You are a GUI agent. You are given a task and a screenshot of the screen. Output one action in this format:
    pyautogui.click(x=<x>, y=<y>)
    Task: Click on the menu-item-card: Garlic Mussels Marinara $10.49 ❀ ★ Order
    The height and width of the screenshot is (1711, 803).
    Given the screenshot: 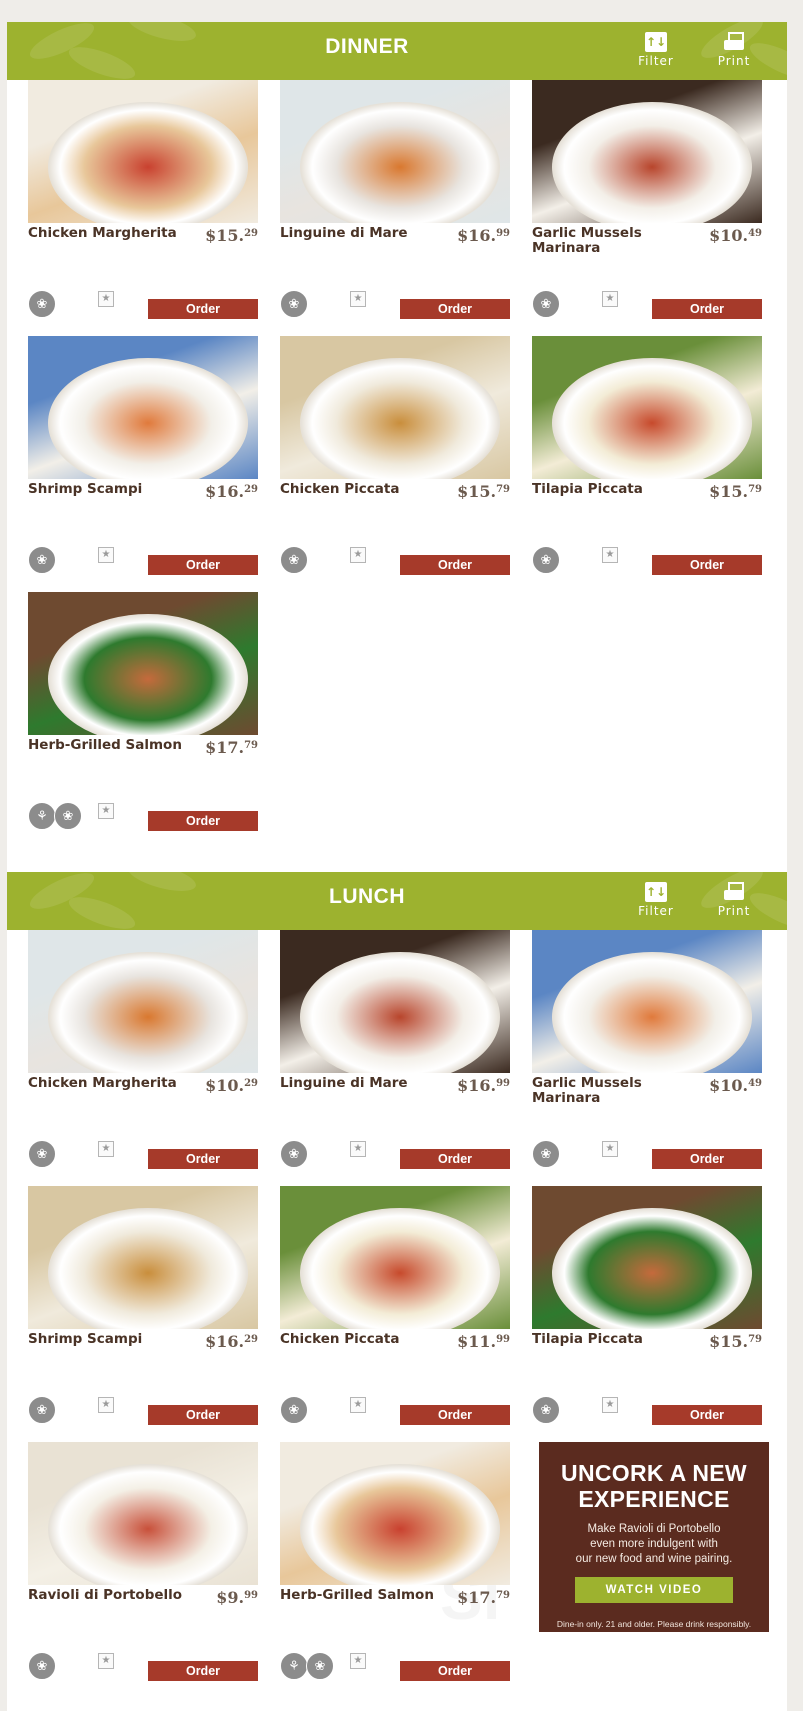 What is the action you would take?
    pyautogui.click(x=647, y=1058)
    